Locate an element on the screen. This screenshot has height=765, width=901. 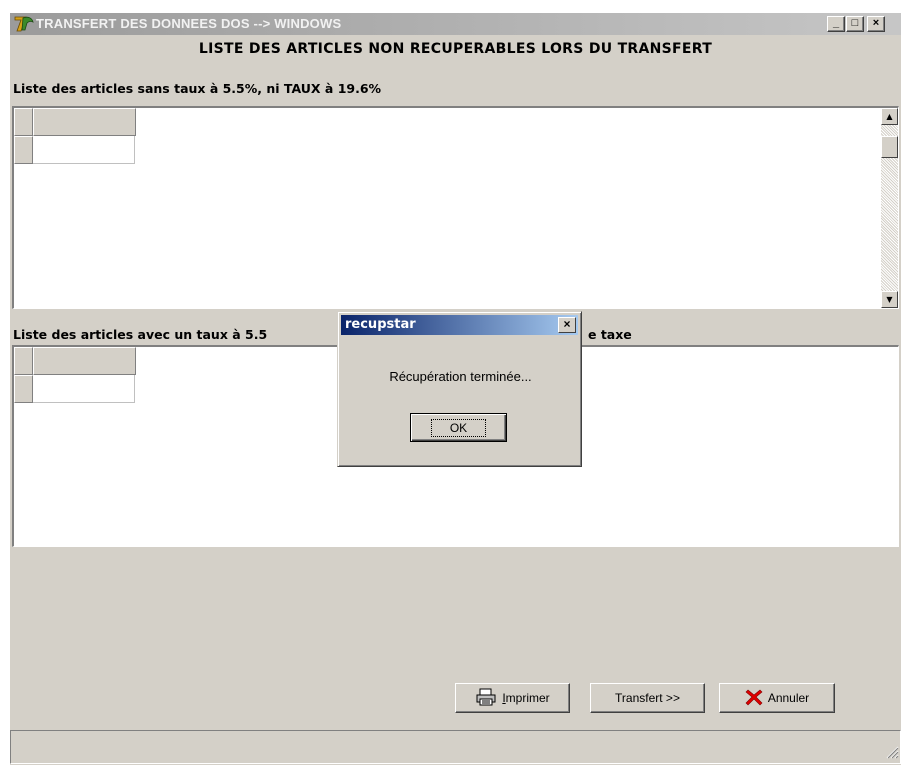
window-title: TRANSFERT DES DONNEES DOS --> WINDOWS is located at coordinates (189, 23).